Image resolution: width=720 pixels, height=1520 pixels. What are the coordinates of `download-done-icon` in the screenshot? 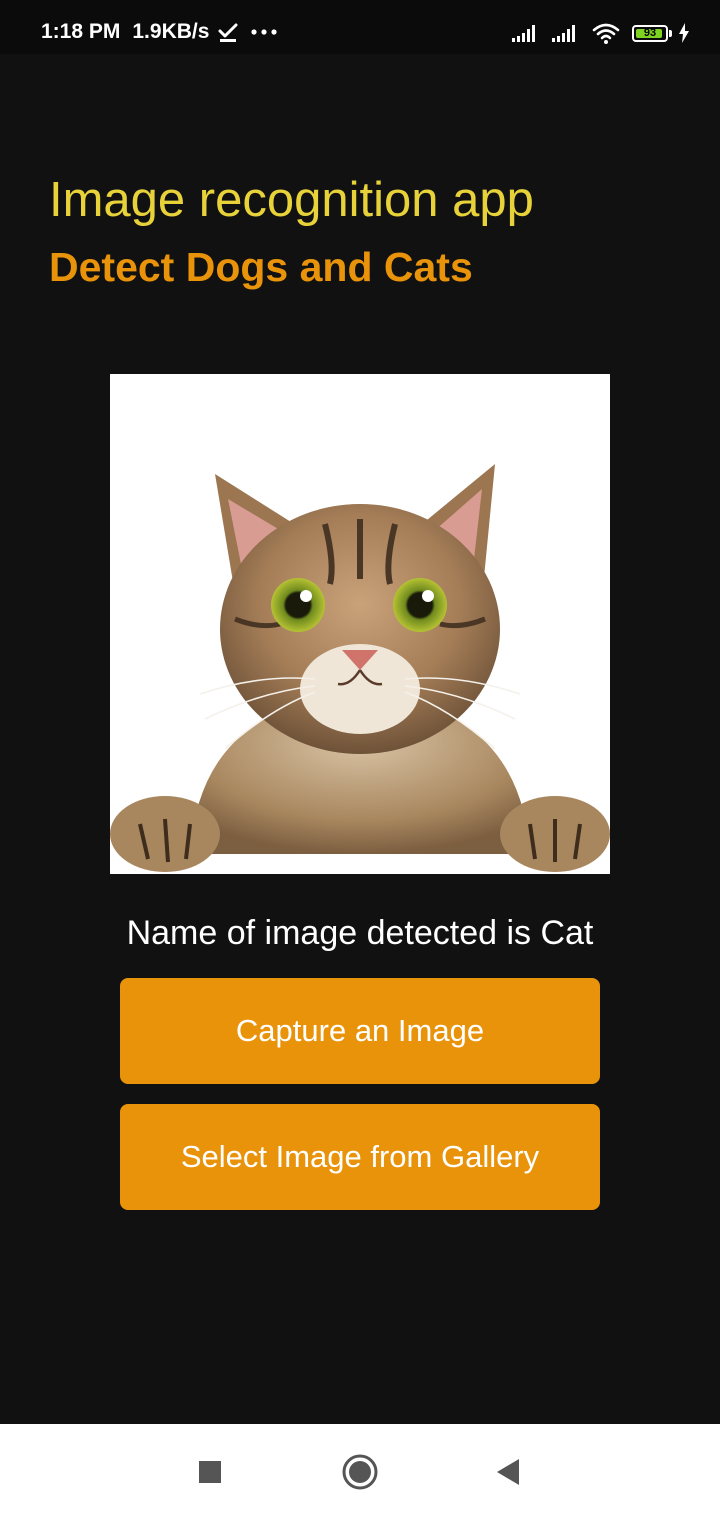 It's located at (228, 32).